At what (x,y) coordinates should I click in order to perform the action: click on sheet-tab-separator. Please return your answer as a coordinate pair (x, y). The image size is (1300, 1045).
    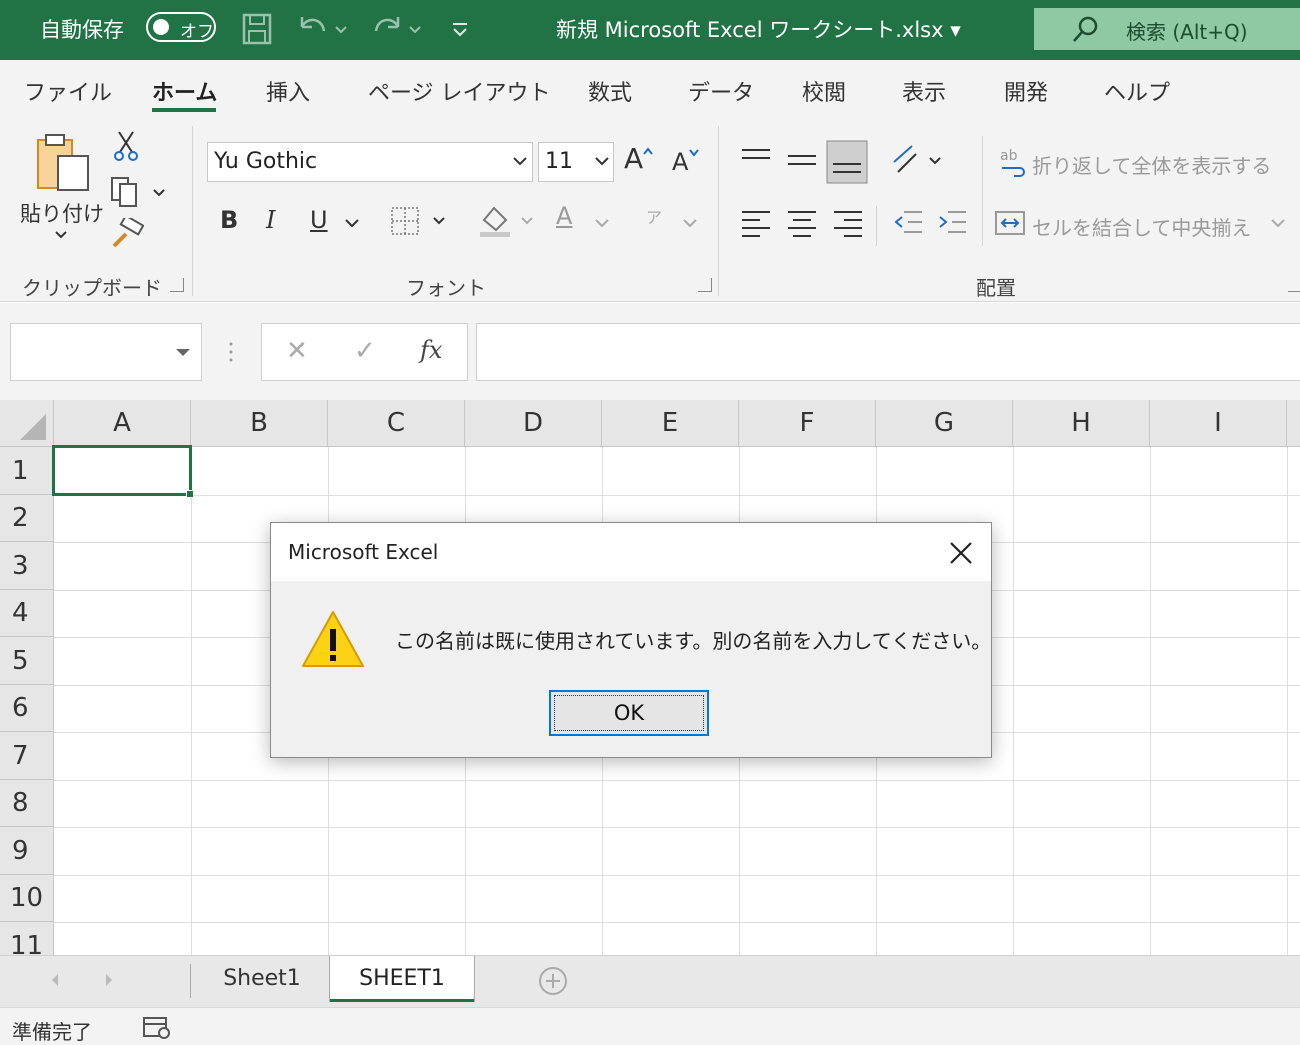
    Looking at the image, I should click on (474, 979).